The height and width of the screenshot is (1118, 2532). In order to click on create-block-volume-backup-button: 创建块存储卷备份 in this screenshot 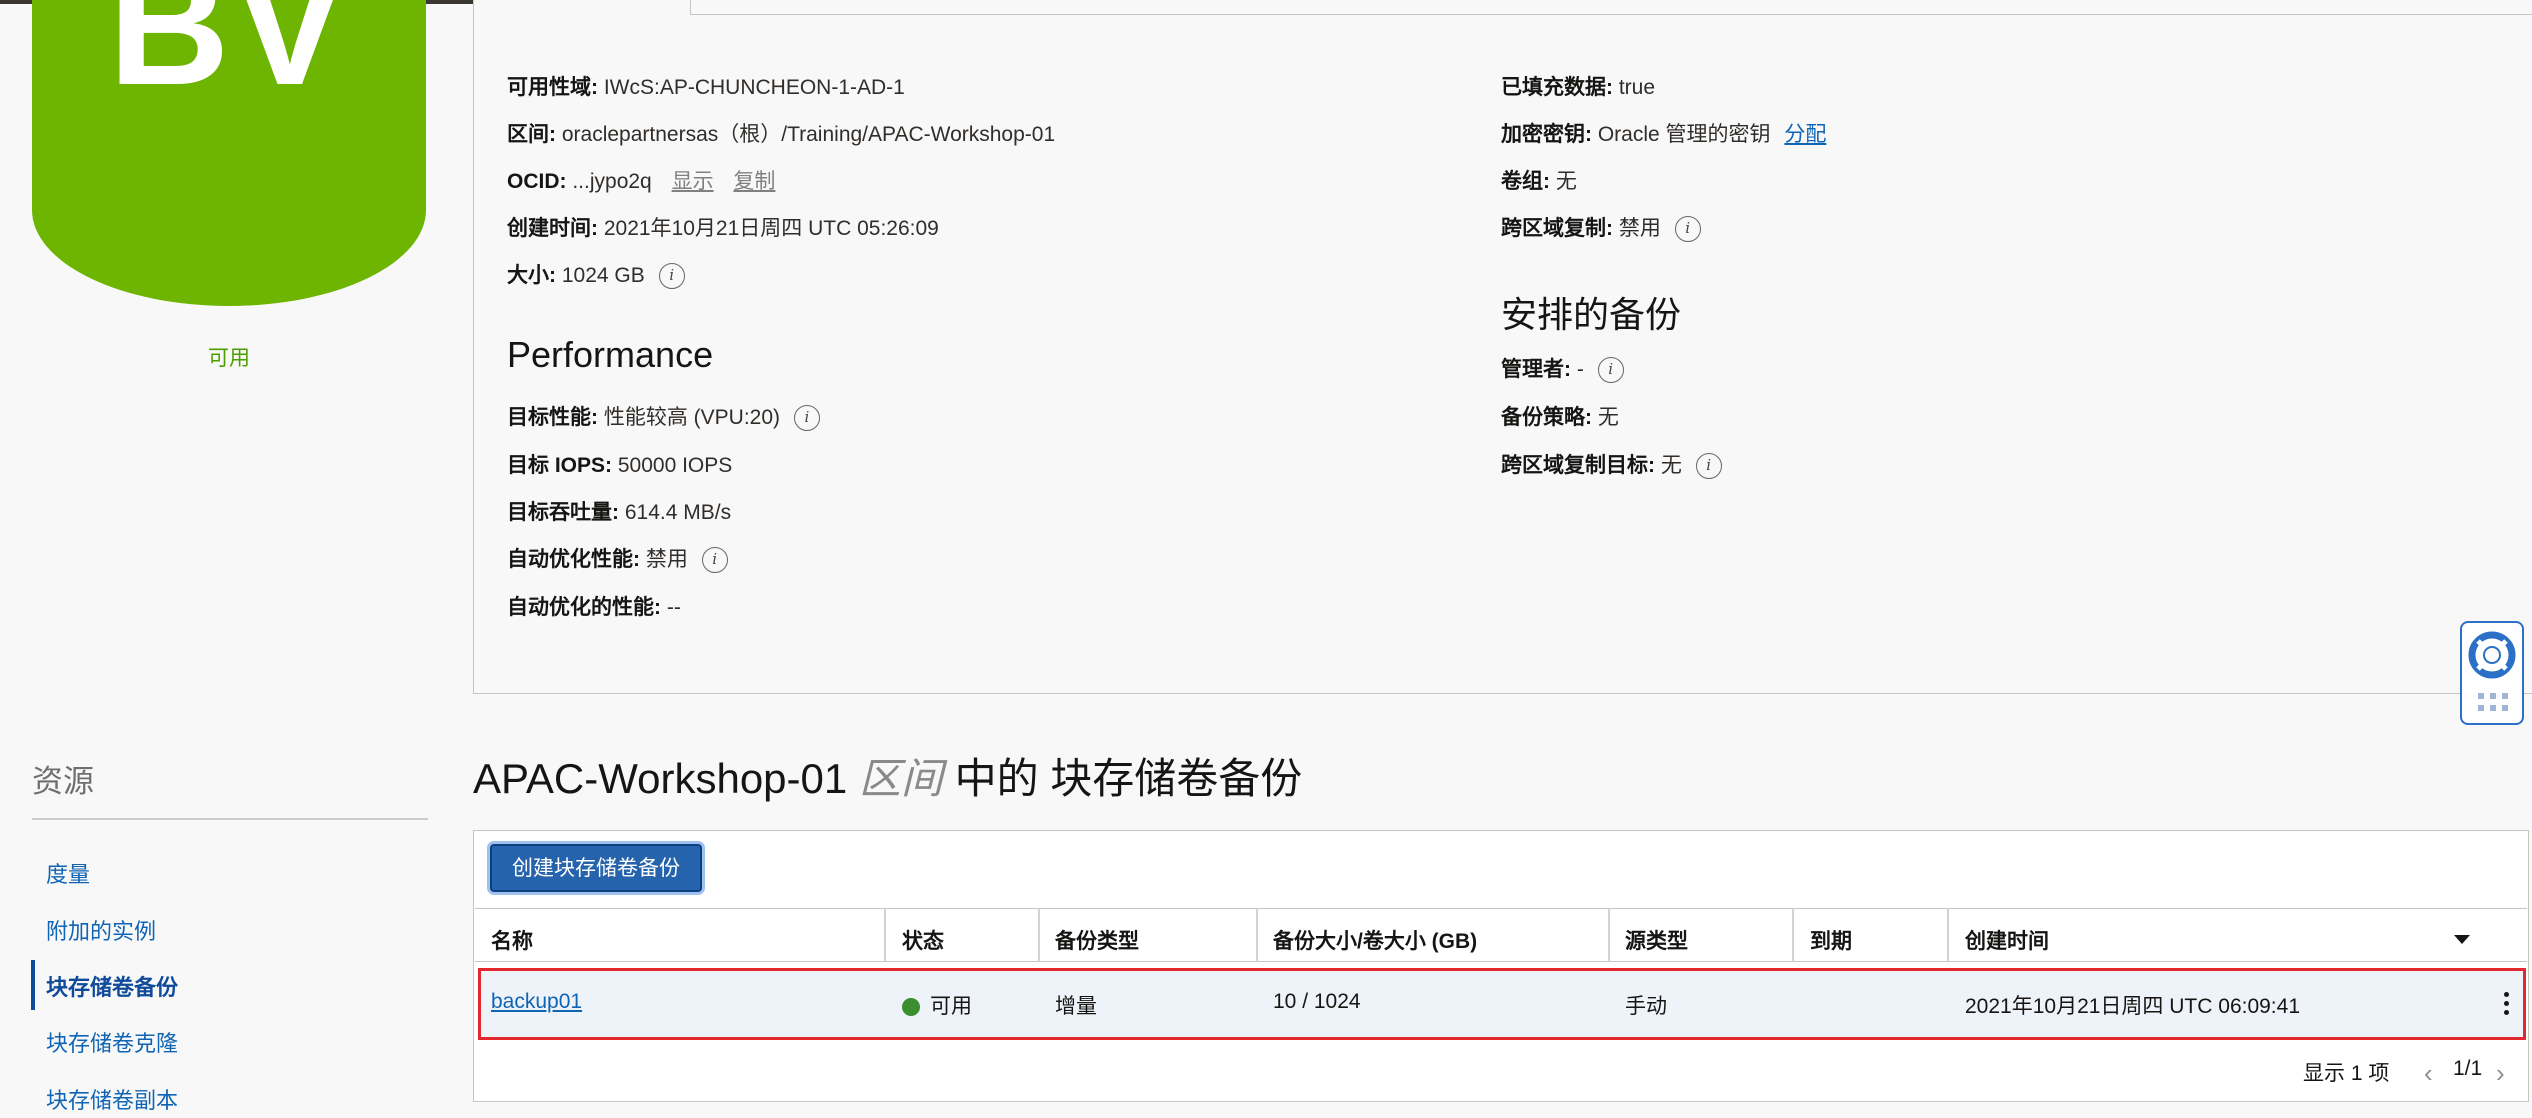, I will do `click(596, 868)`.